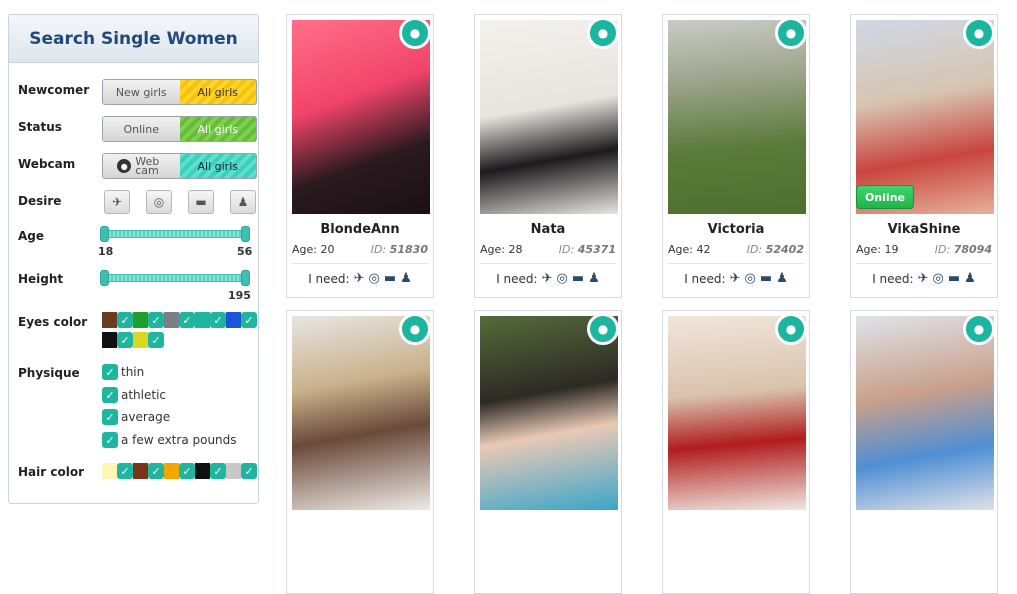  I want to click on newcomer-toggle: New girls All girls, so click(179, 92).